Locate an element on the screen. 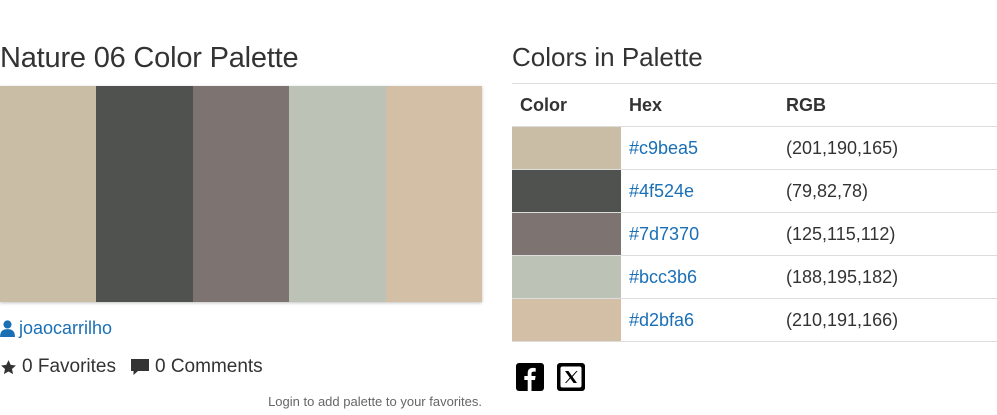 The height and width of the screenshot is (415, 997). table-row: #bcc3b6 (188,195,182) is located at coordinates (754, 277).